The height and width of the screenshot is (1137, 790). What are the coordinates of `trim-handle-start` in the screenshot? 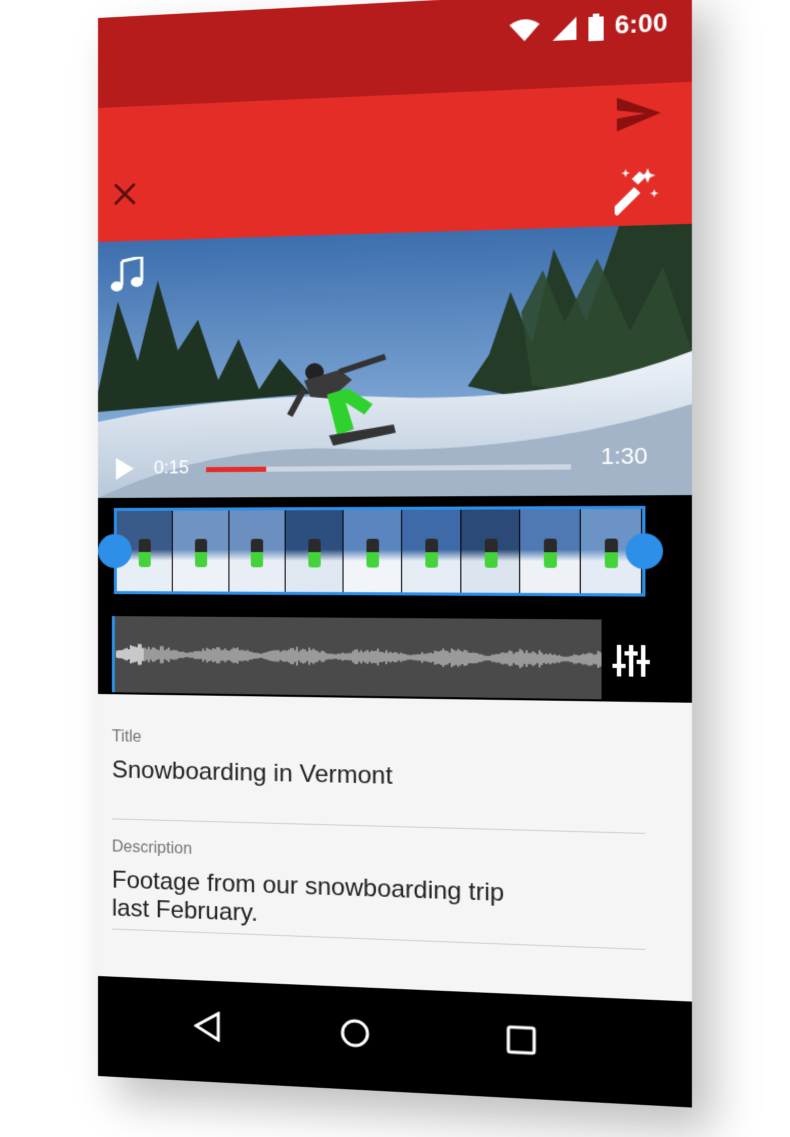 It's located at (115, 551).